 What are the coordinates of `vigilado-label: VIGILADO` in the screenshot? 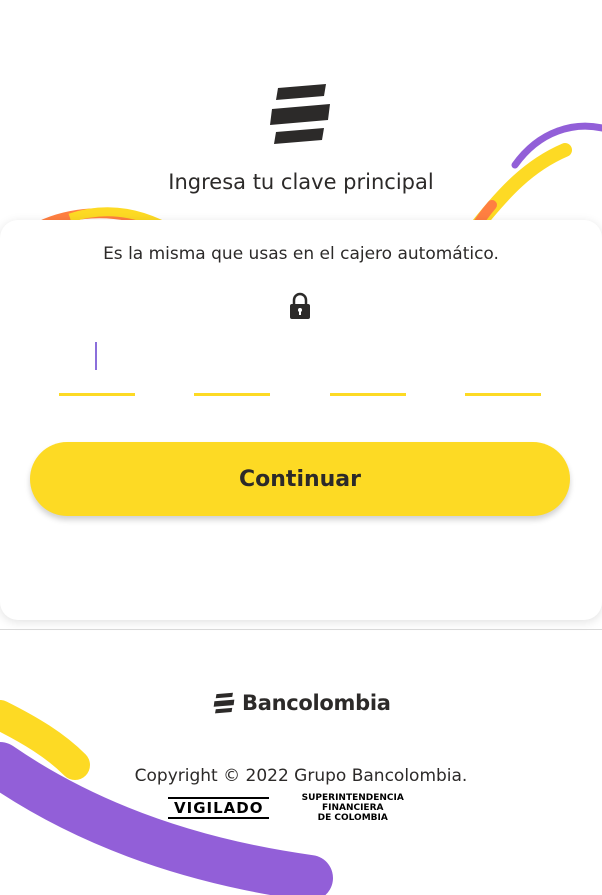 It's located at (219, 808).